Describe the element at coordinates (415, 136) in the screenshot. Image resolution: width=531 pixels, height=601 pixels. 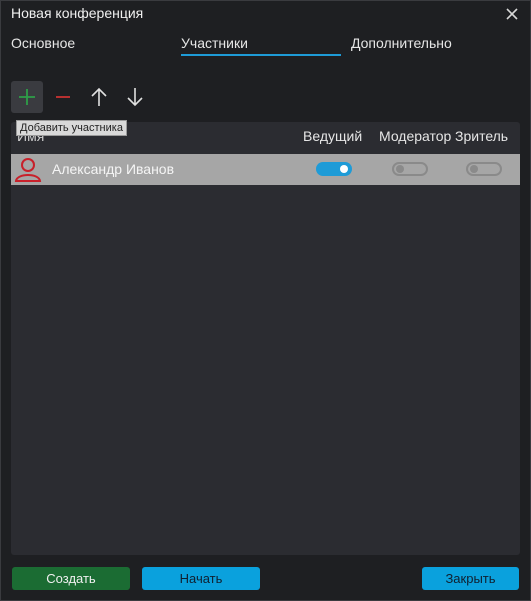
I see `column-header-moderator: Модератор` at that location.